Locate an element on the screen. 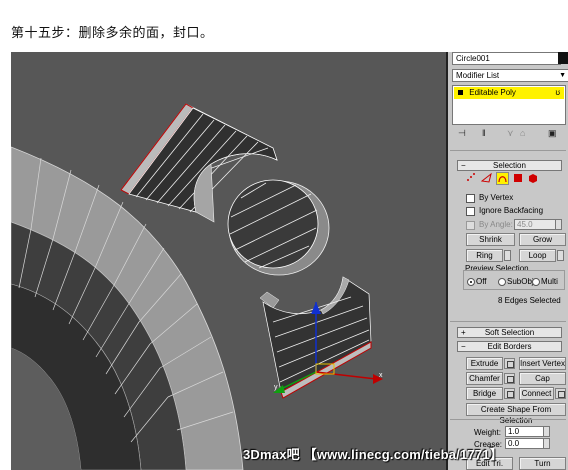 This screenshot has height=470, width=568. stack-toolbar: ⊣ ‖ ⋎ ⌂ ▣ is located at coordinates (508, 134).